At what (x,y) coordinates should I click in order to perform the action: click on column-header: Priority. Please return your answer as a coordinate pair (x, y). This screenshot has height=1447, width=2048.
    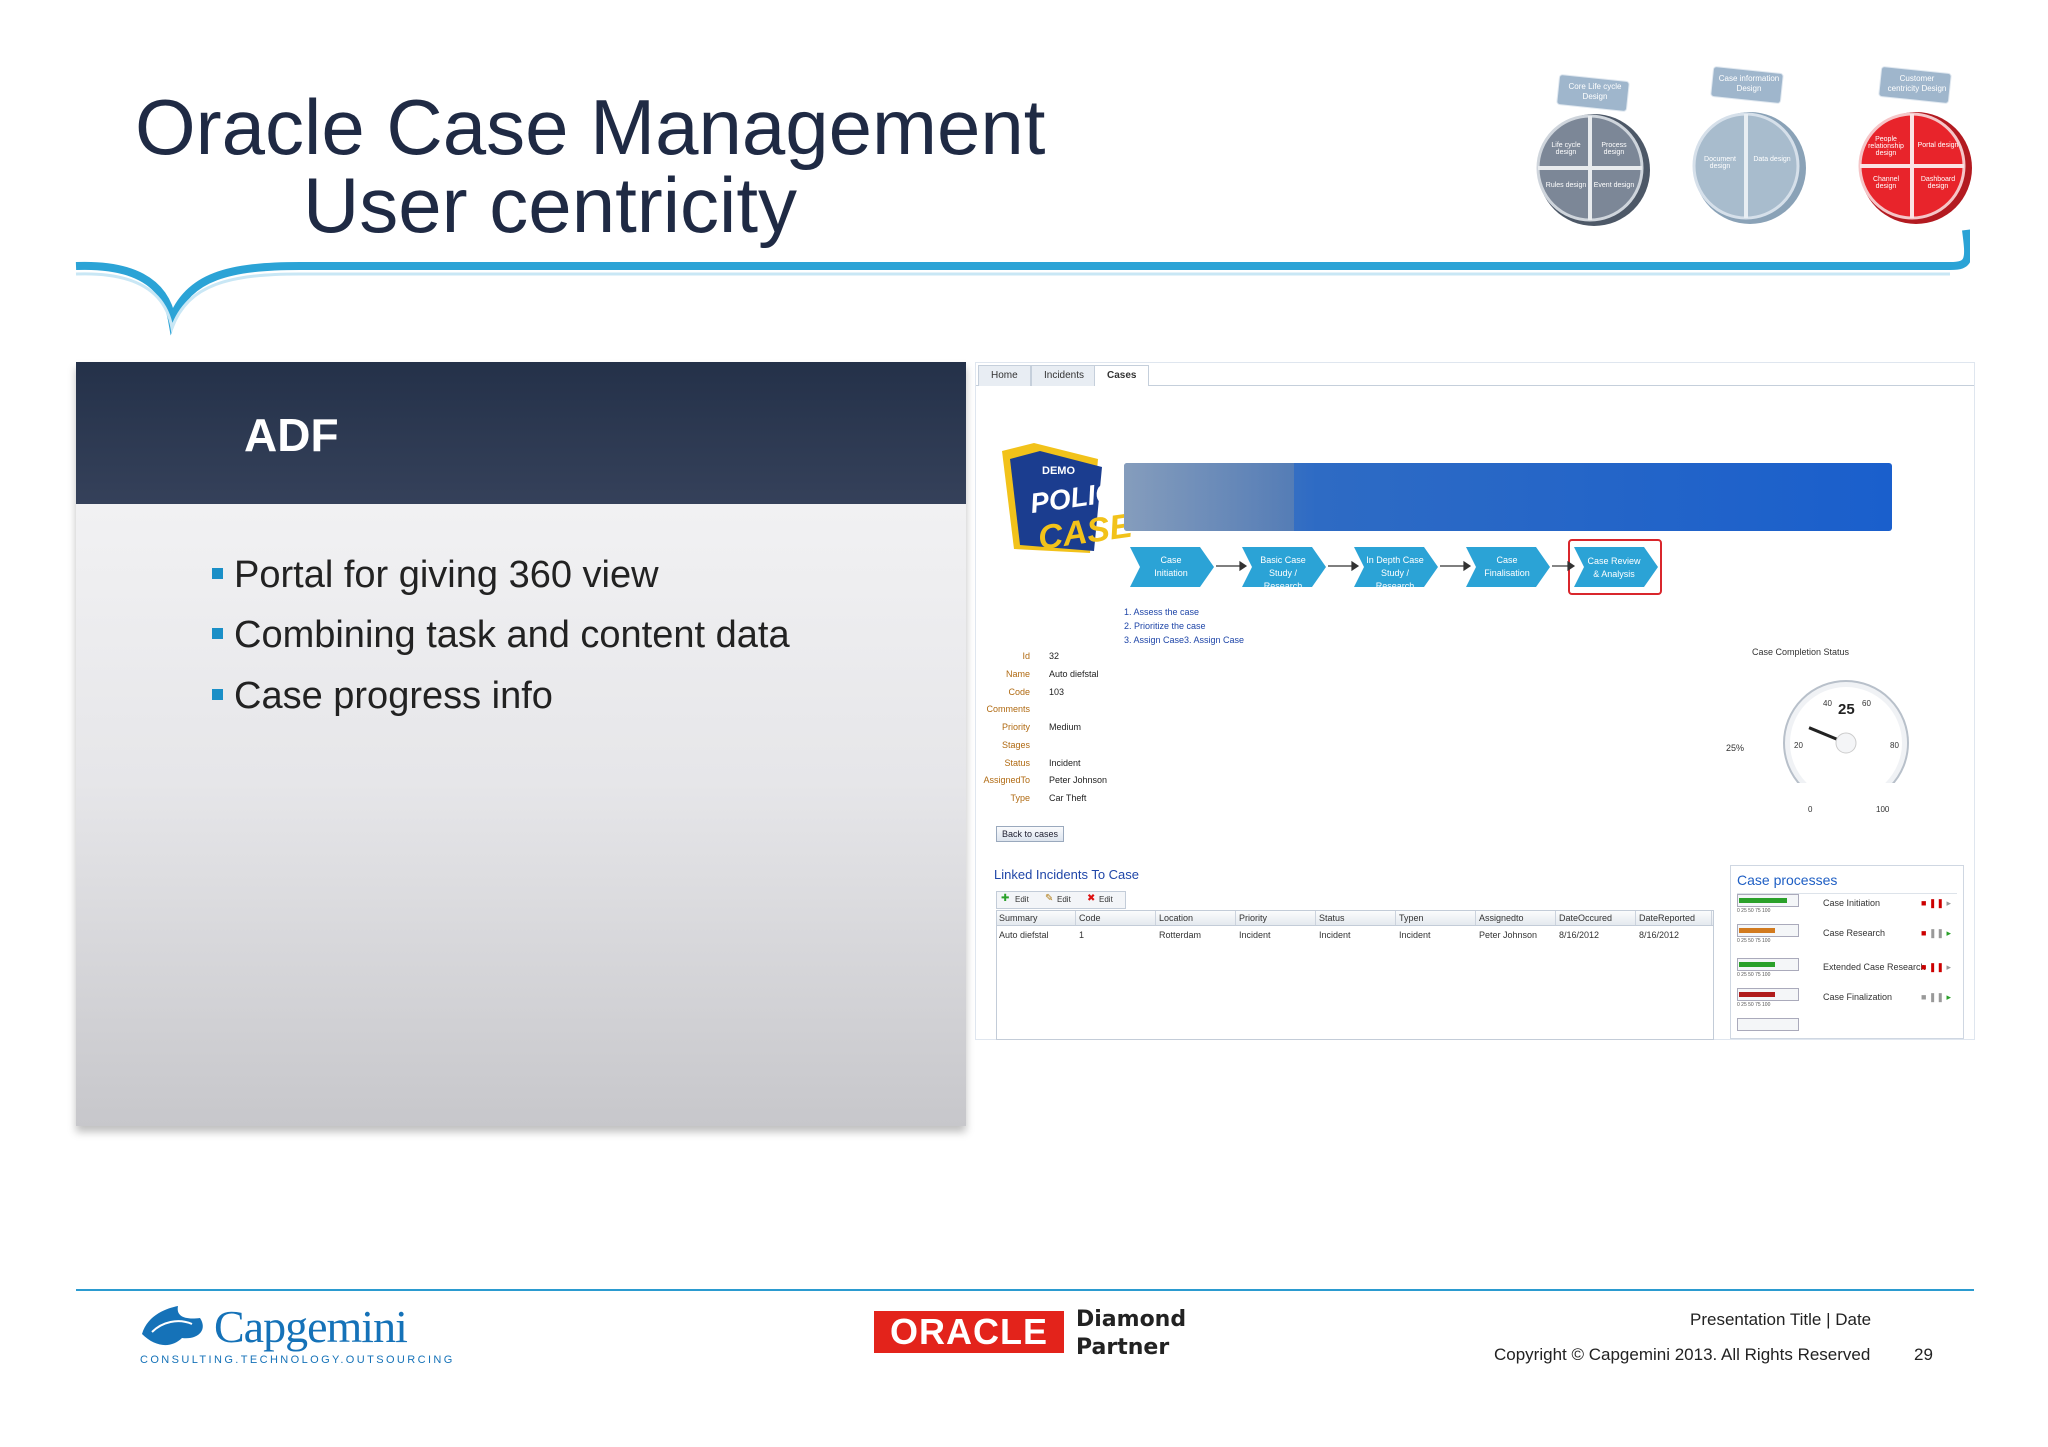
    Looking at the image, I should click on (1276, 918).